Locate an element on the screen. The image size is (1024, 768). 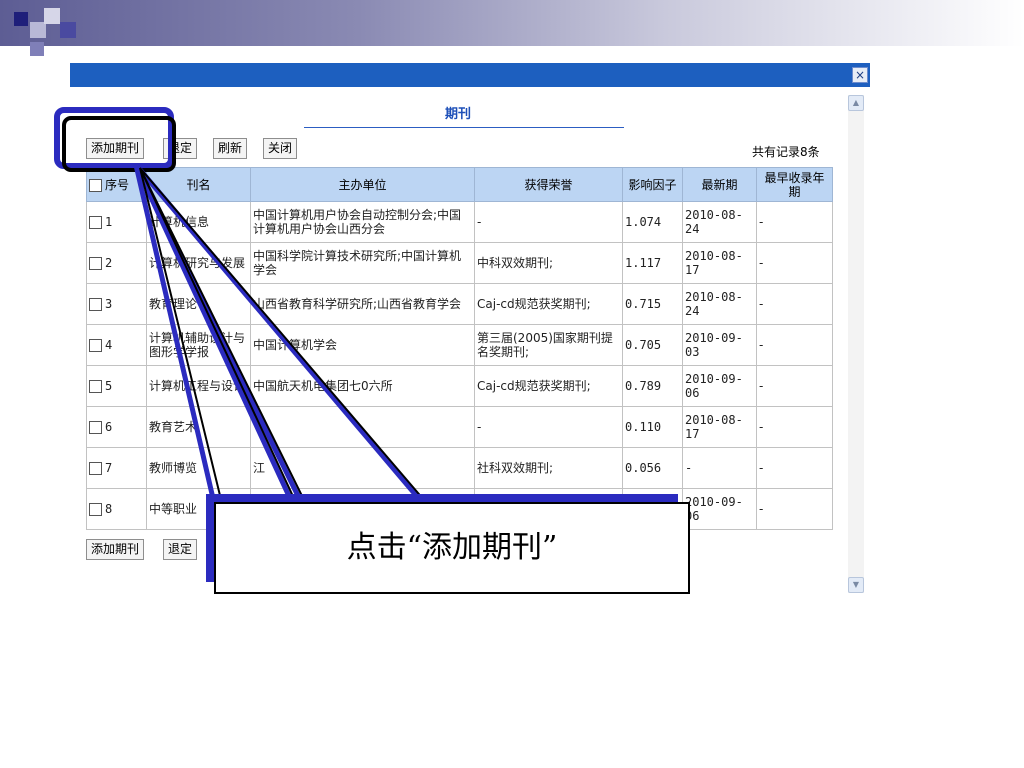
pointer-line-right is located at coordinates (283, 334).